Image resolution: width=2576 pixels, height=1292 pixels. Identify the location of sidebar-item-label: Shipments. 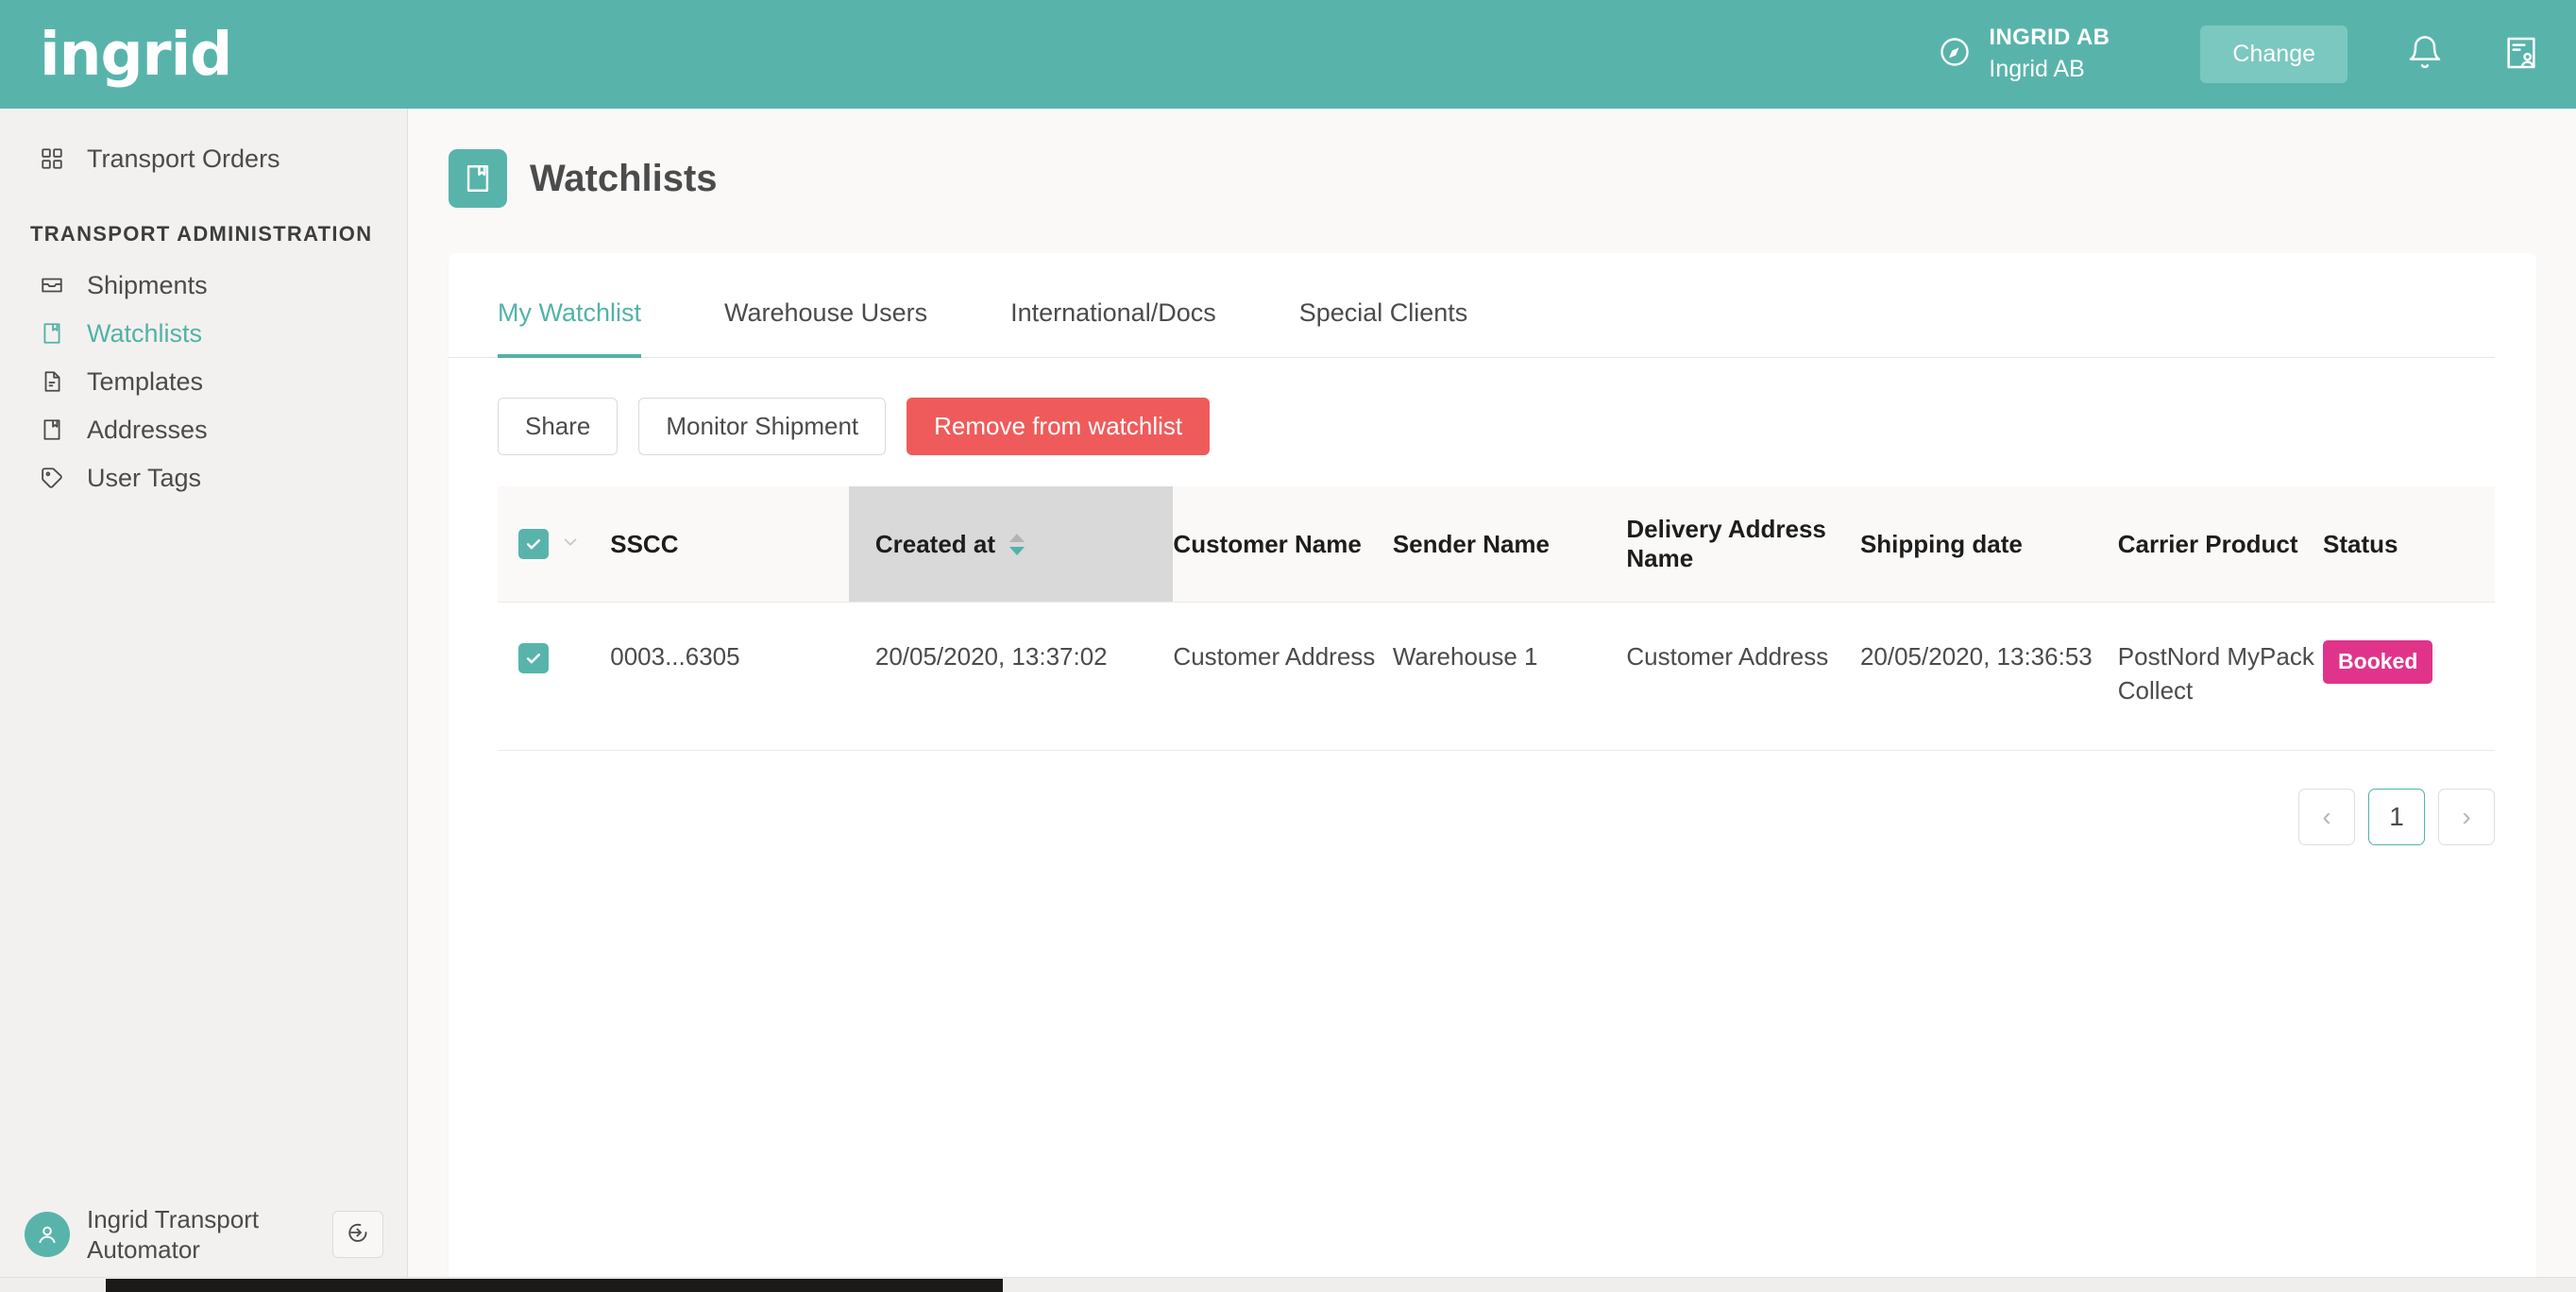
(147, 284).